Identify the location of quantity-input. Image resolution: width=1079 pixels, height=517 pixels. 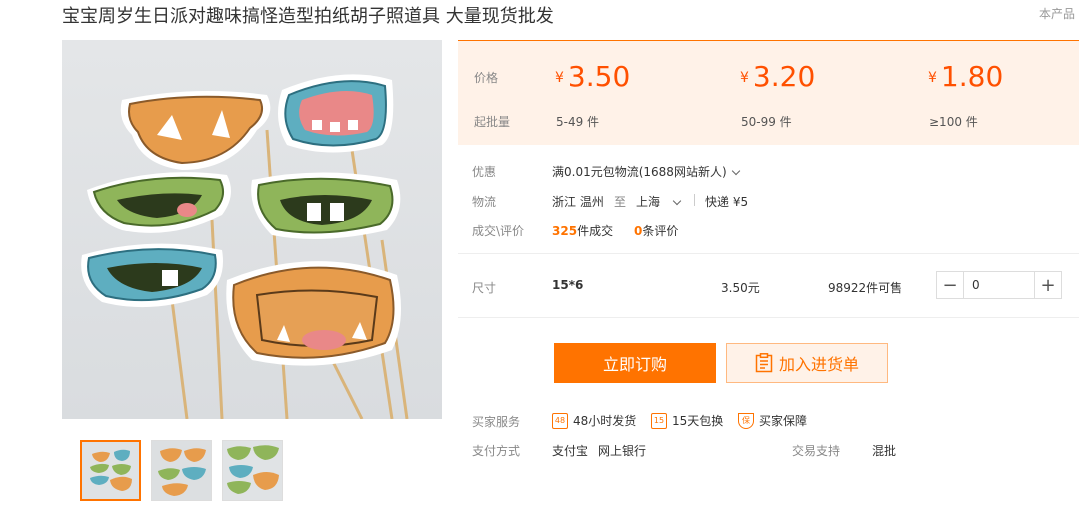
(999, 285).